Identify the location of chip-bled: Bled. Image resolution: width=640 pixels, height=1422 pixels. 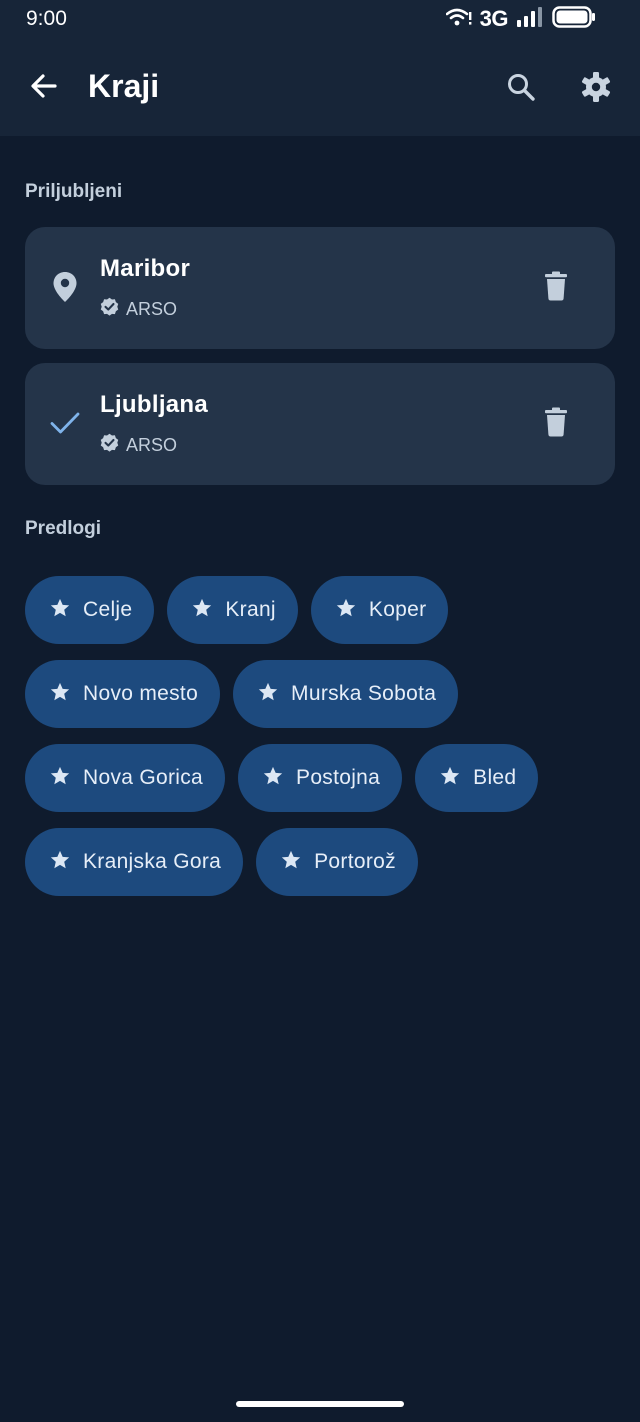
(477, 778).